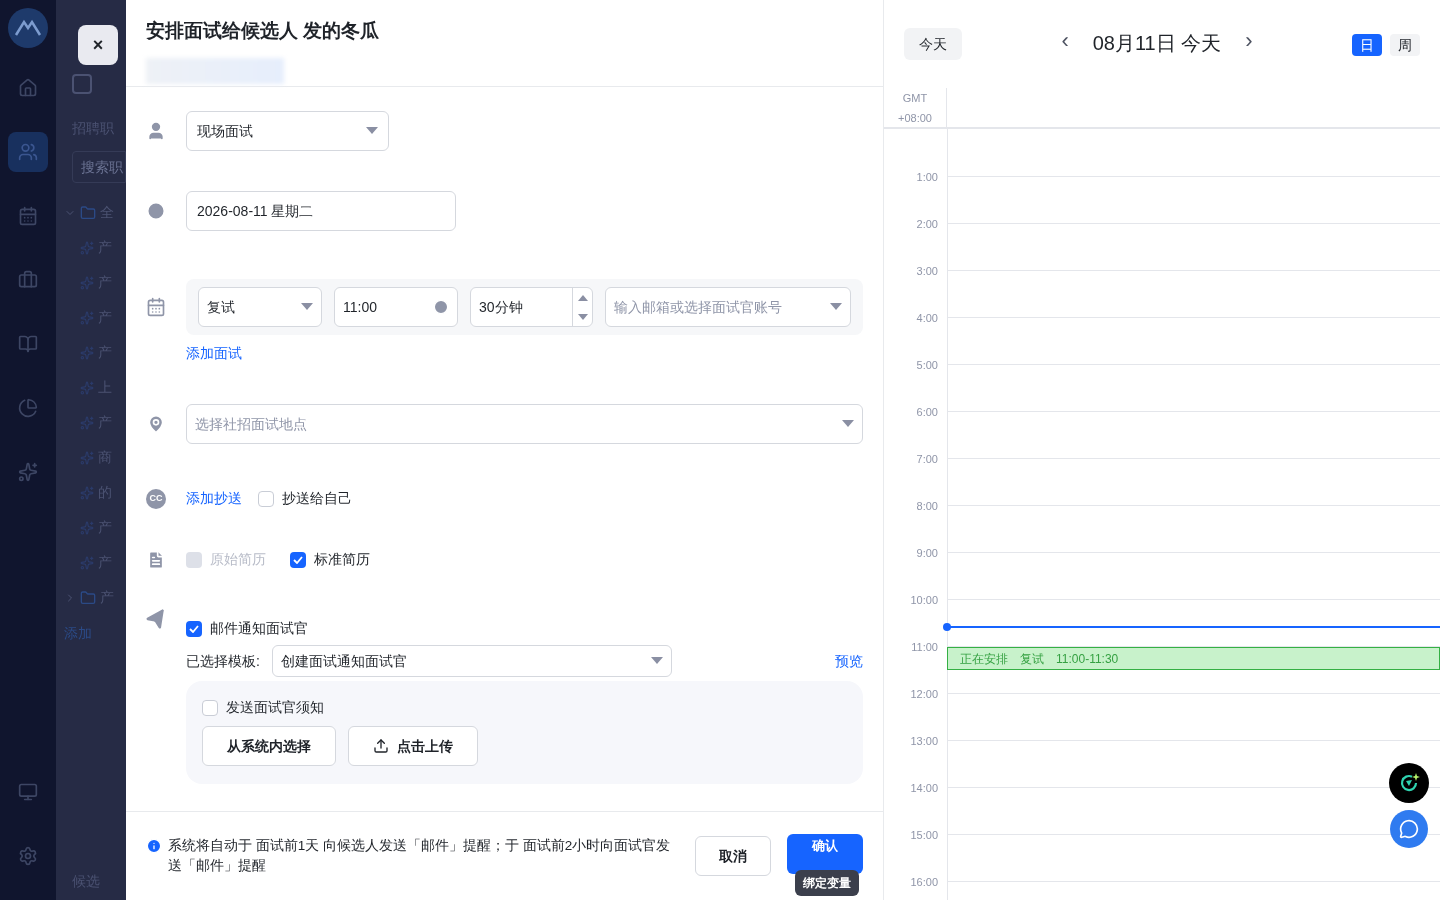  Describe the element at coordinates (263, 31) in the screenshot. I see `panel-title: 安排面试给候选人 发的冬瓜` at that location.